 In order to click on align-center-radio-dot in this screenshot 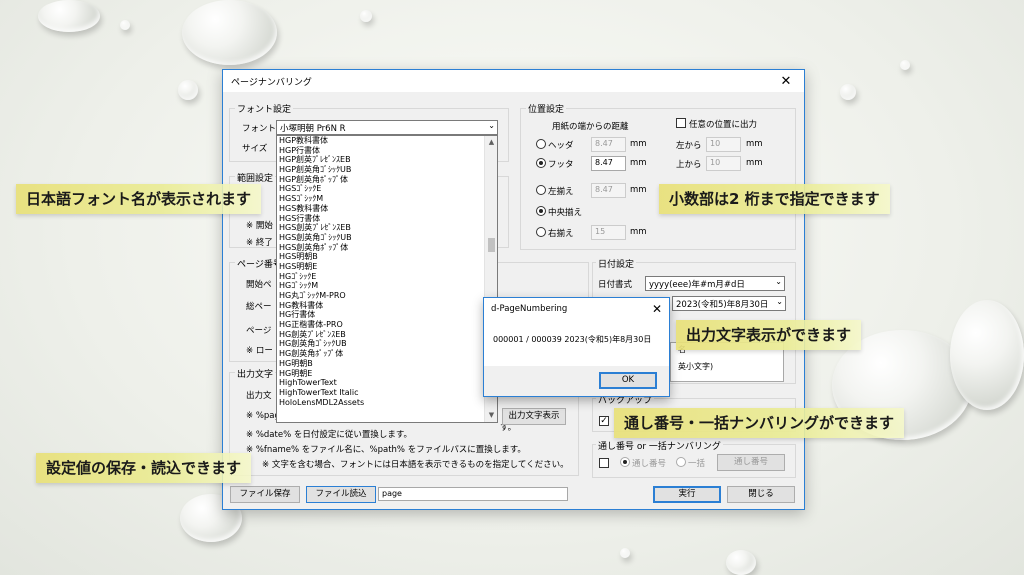, I will do `click(541, 211)`.